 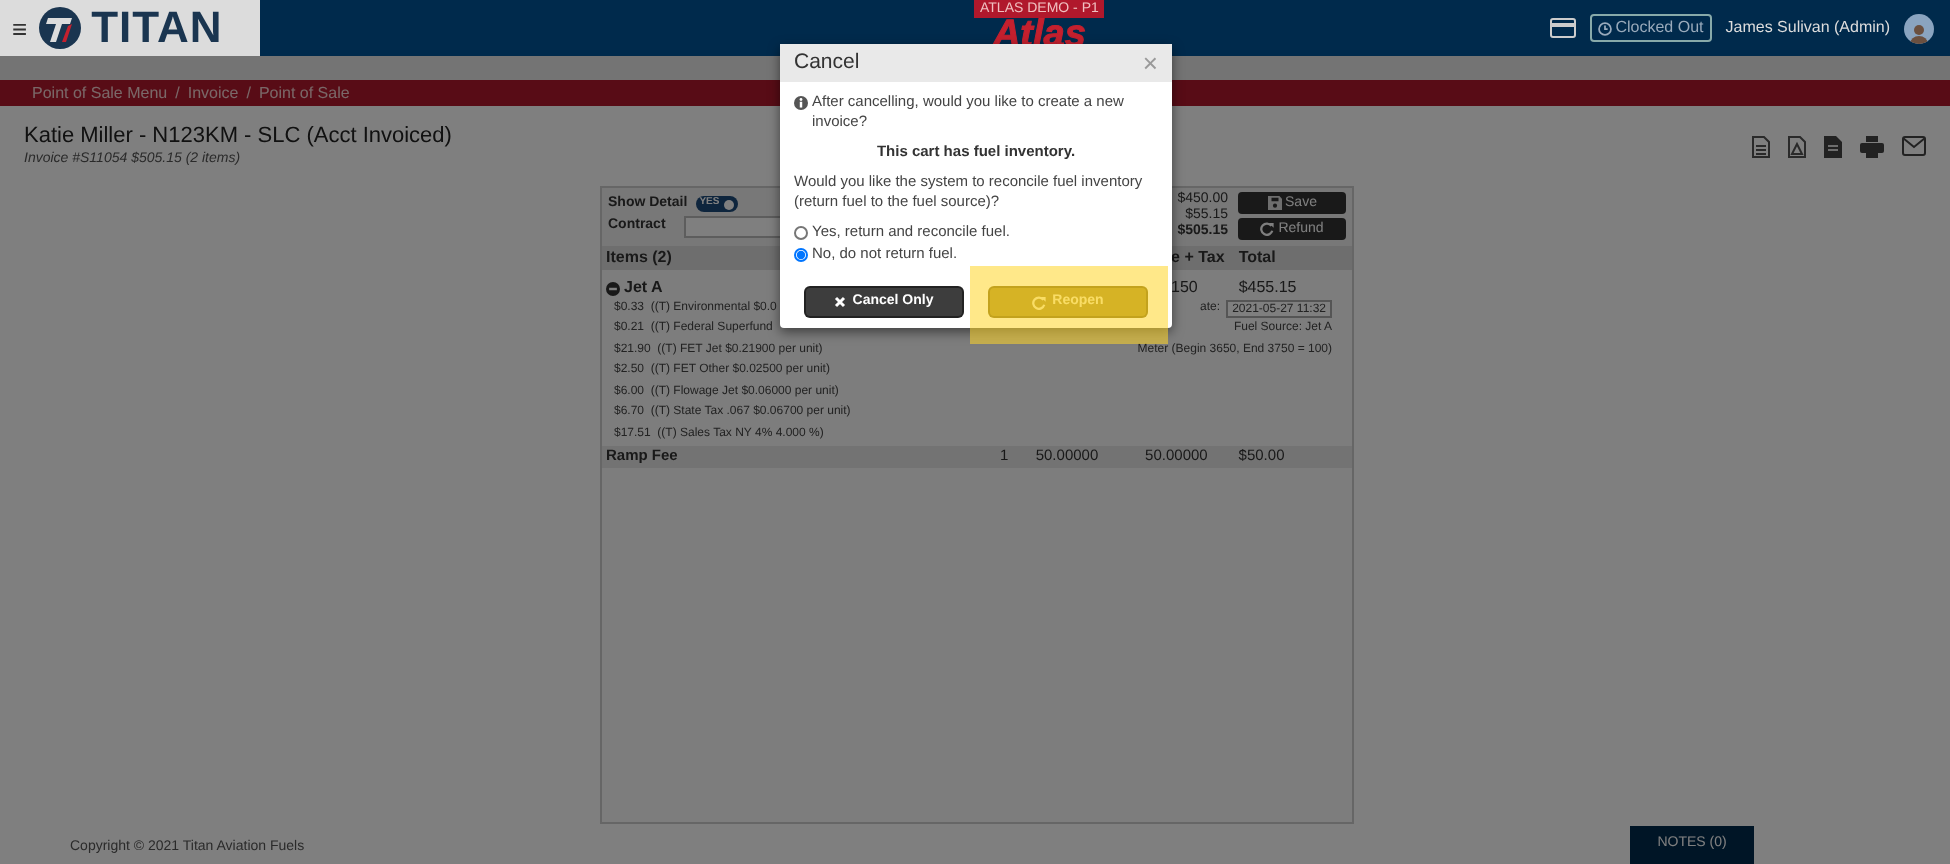 I want to click on total-cell: $455.15, so click(x=1267, y=287).